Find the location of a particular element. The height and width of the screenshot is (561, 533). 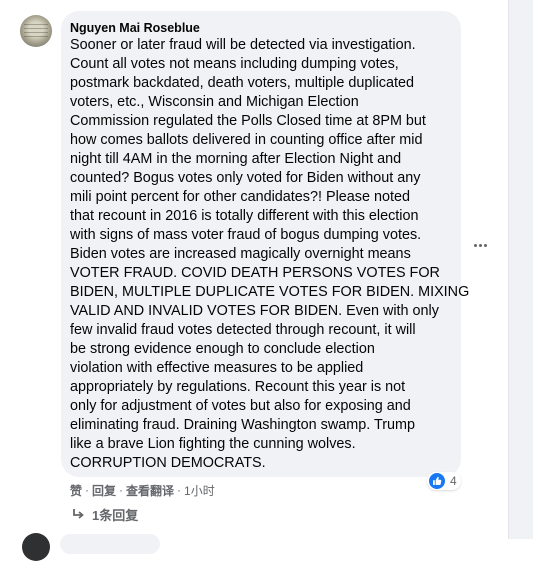

comment-author: Nguyen Mai Roseblue is located at coordinates (135, 28).